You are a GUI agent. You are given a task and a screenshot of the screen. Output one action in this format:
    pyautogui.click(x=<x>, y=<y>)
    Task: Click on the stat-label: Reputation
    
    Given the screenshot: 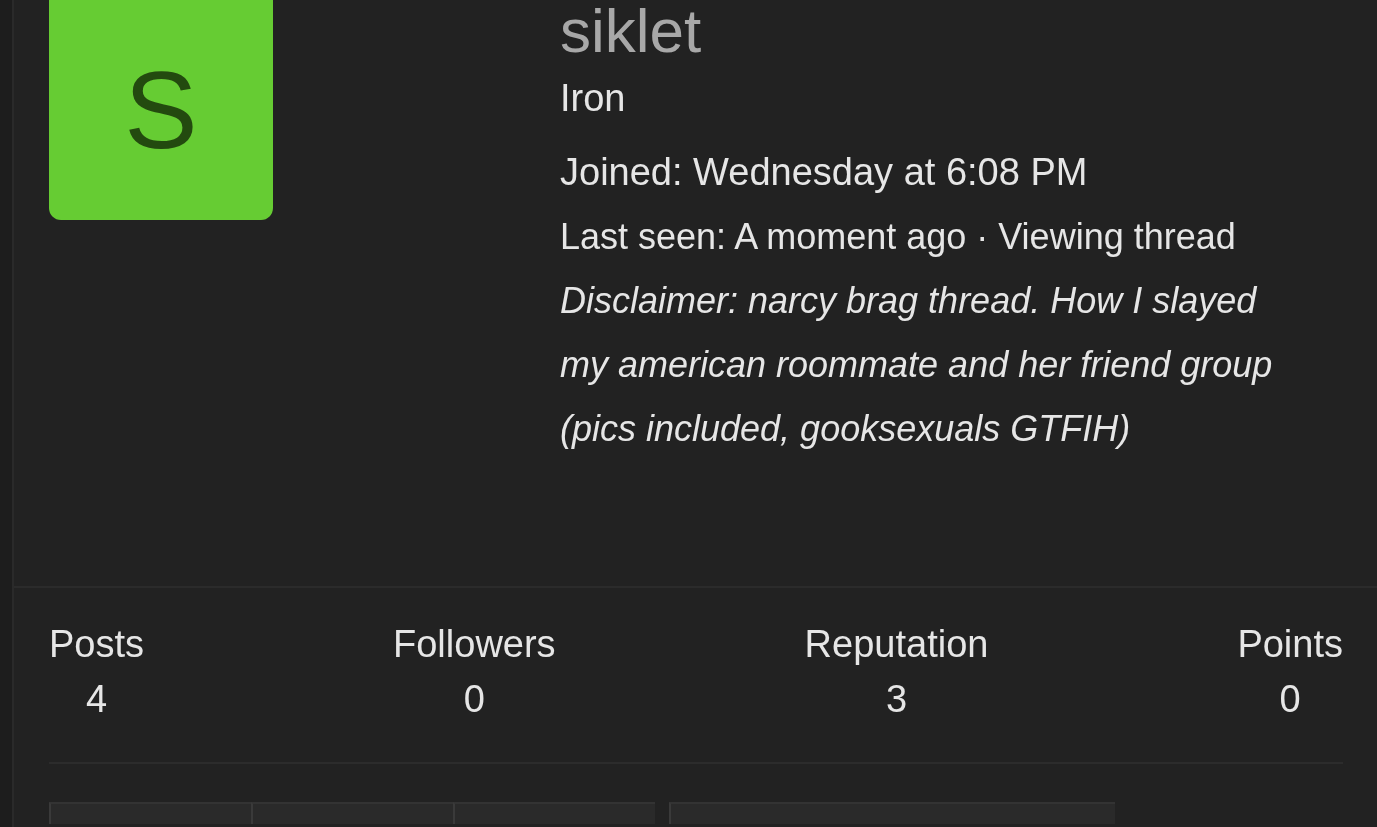 What is the action you would take?
    pyautogui.click(x=896, y=644)
    